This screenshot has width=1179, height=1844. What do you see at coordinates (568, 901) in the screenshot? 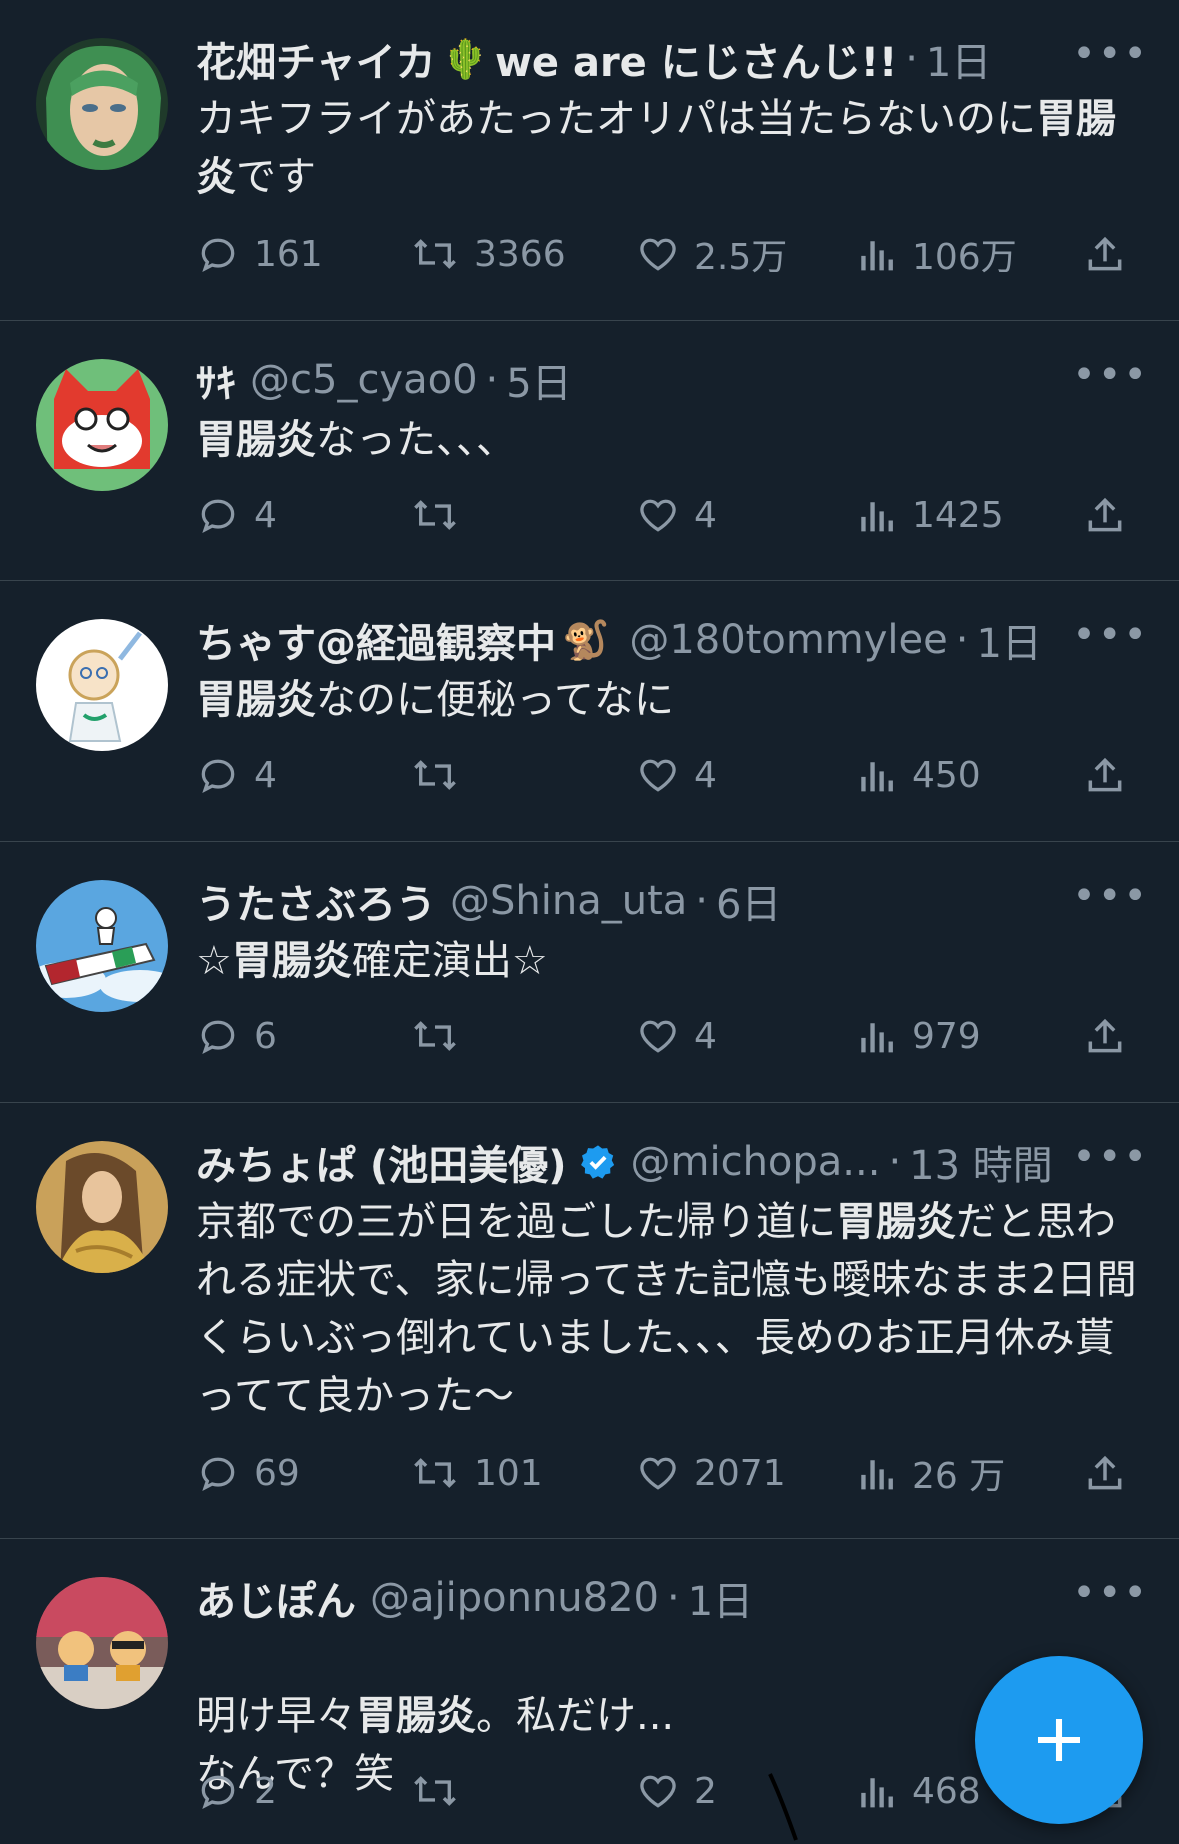
I see `user-handle: @Shina_uta` at bounding box center [568, 901].